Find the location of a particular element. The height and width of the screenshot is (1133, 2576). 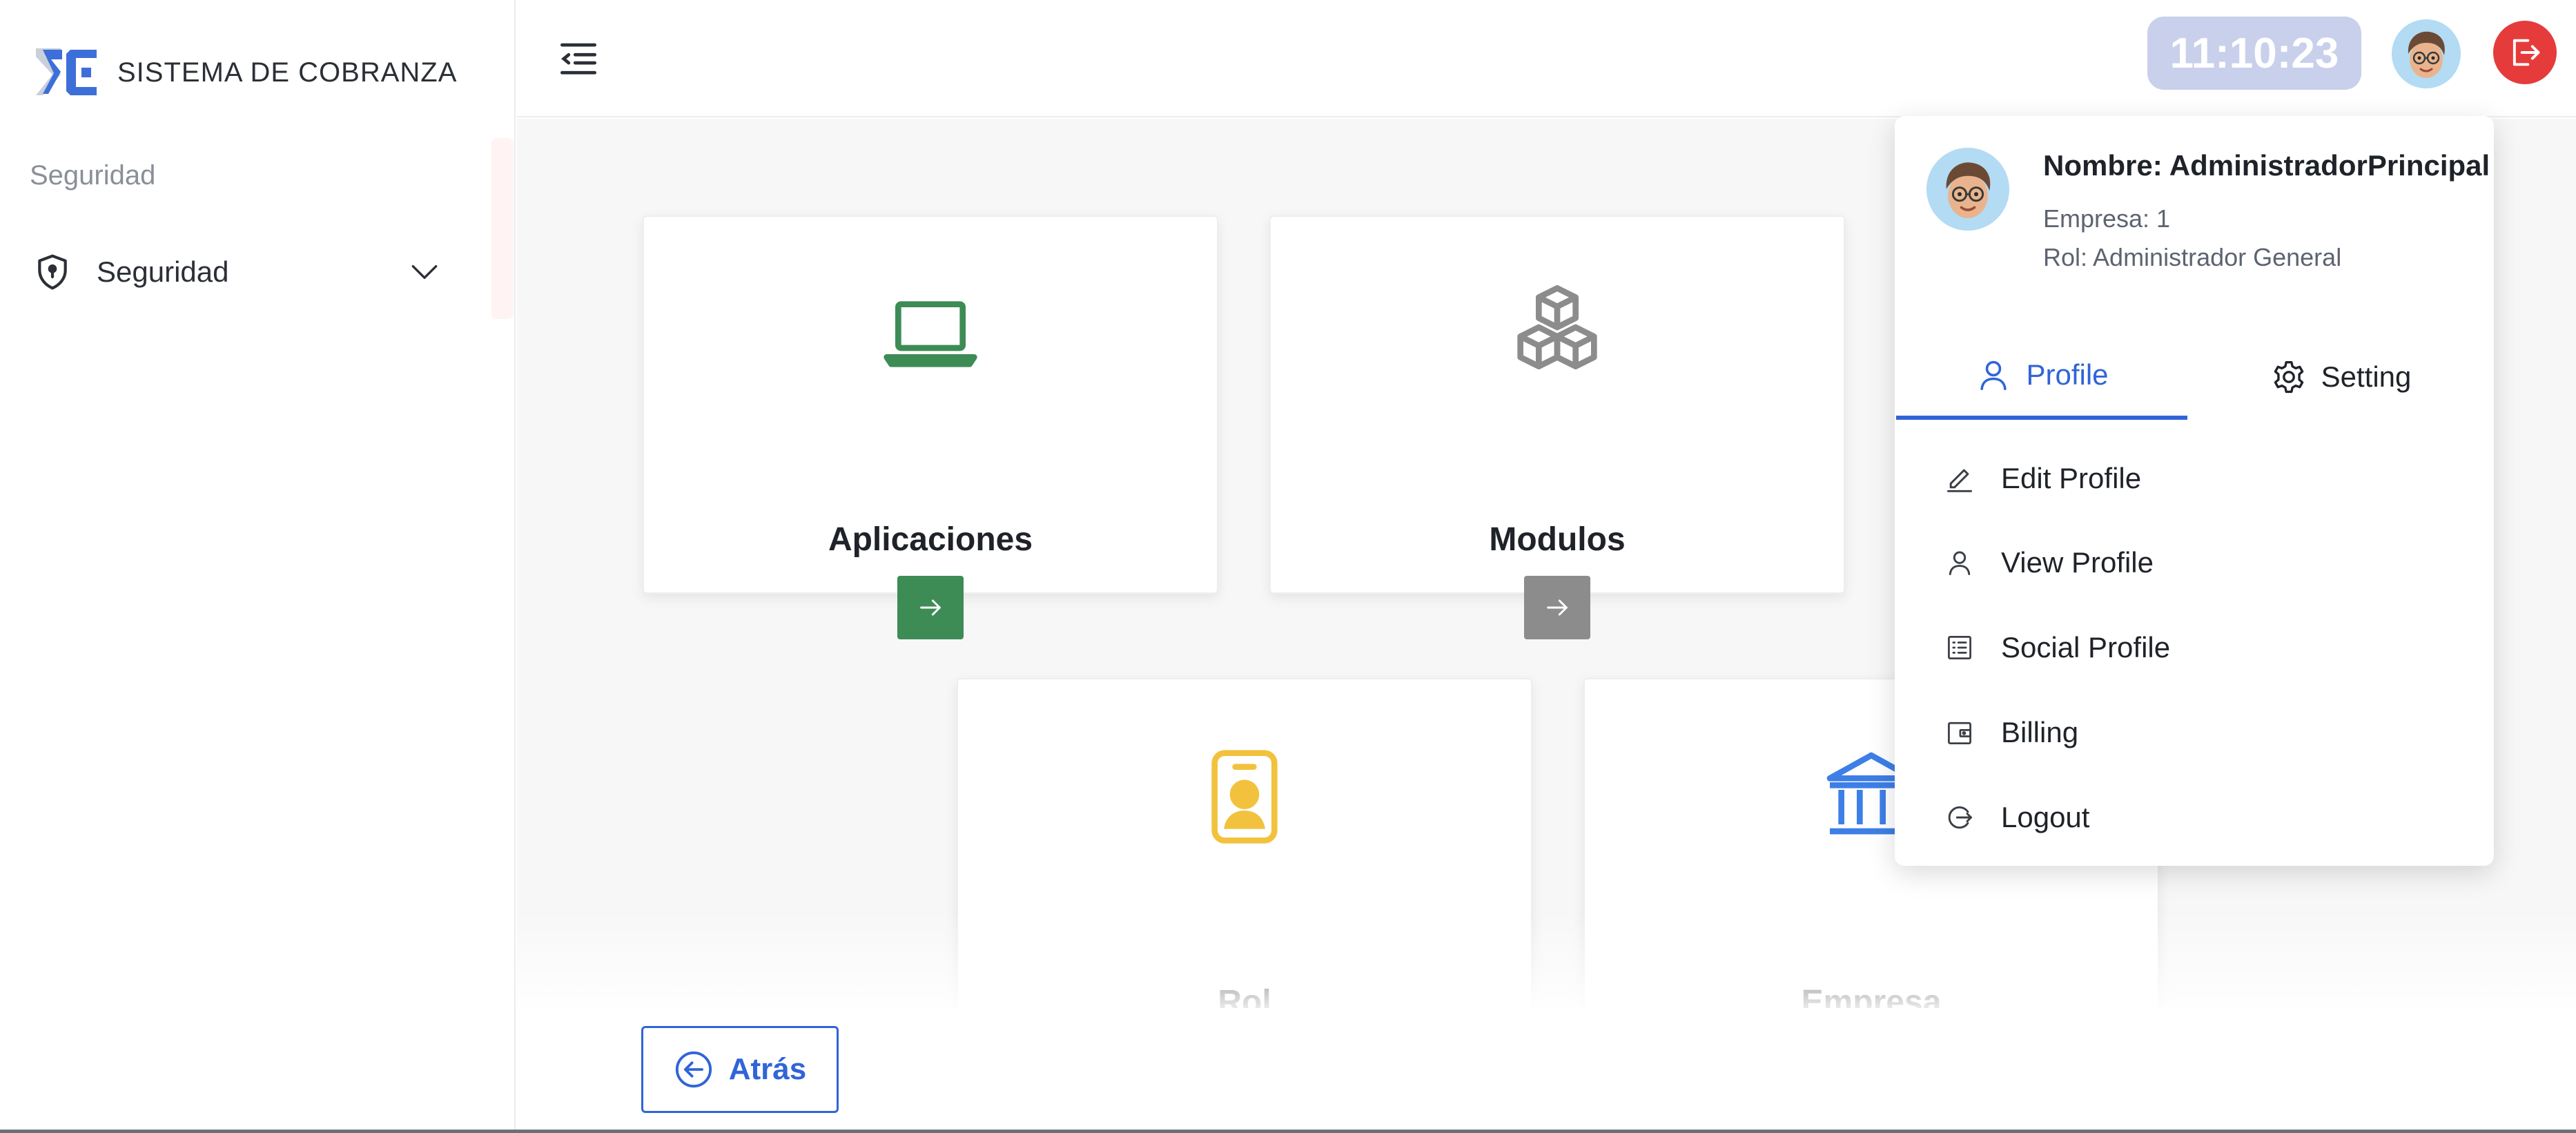

tab-setting: Setting is located at coordinates (2340, 377).